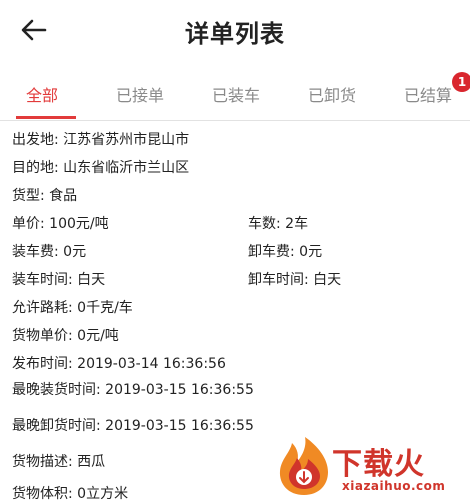 This screenshot has height=503, width=470. What do you see at coordinates (394, 486) in the screenshot?
I see `watermark-domain: xiazaihuo.com` at bounding box center [394, 486].